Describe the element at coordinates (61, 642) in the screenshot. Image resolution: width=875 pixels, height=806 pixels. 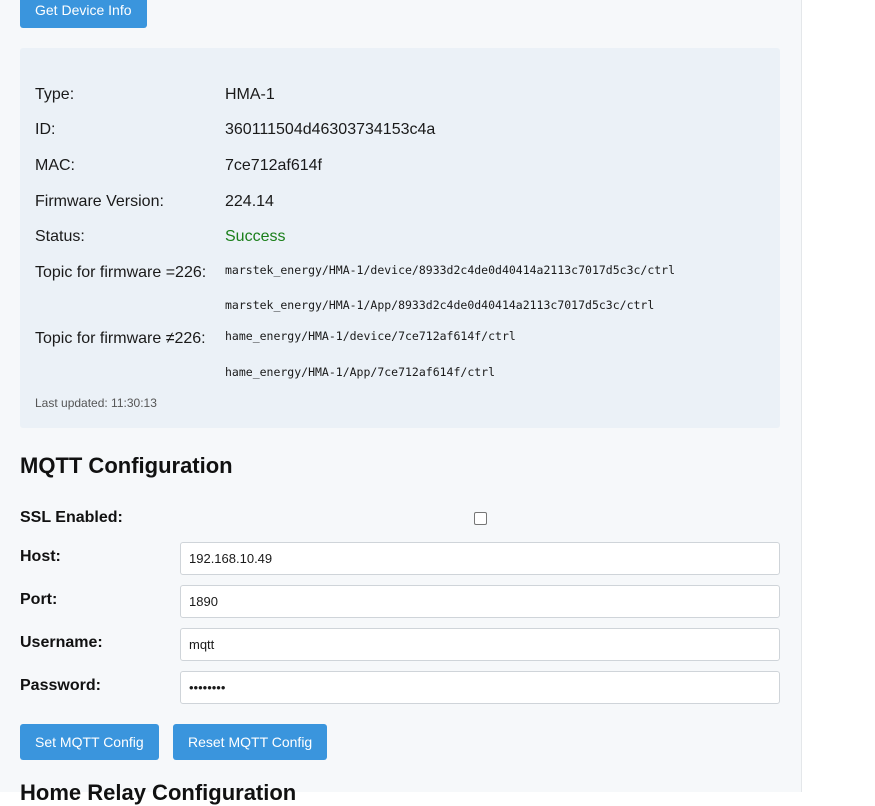
I see `username-label: Username:` at that location.